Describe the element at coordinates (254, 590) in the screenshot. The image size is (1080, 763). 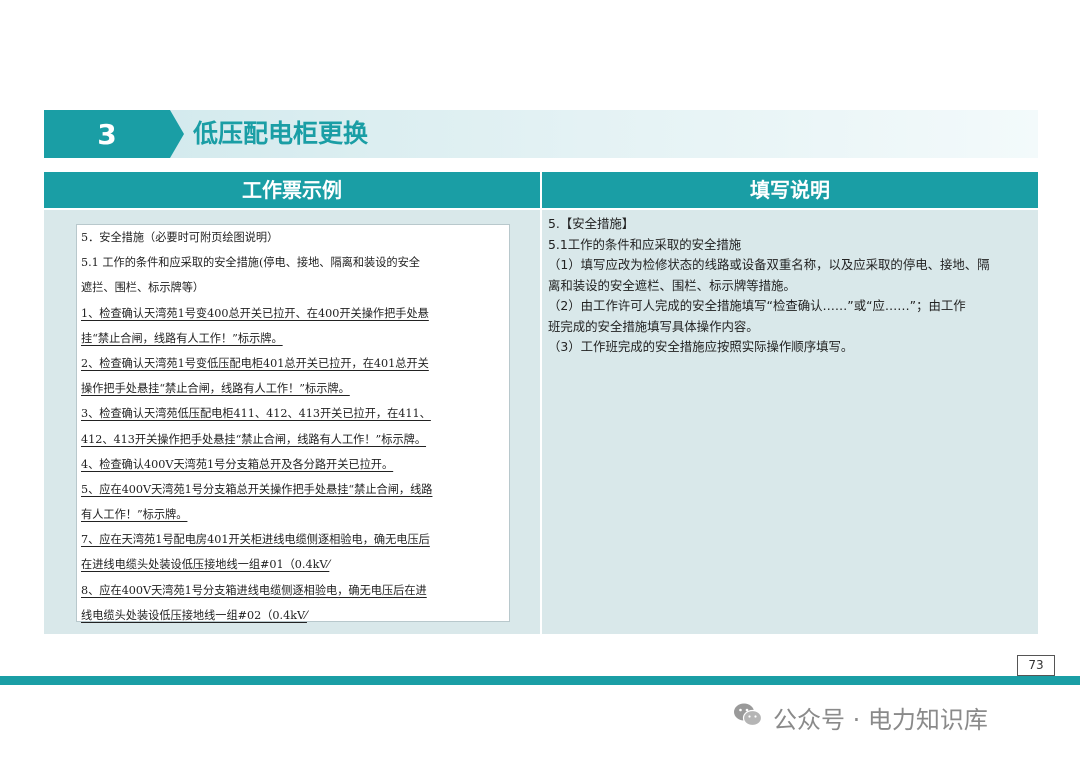
I see `ticket-line: 8、应在400V天湾苑1号分支箱进线电缆侧逐相验电，确无电压后在进` at that location.